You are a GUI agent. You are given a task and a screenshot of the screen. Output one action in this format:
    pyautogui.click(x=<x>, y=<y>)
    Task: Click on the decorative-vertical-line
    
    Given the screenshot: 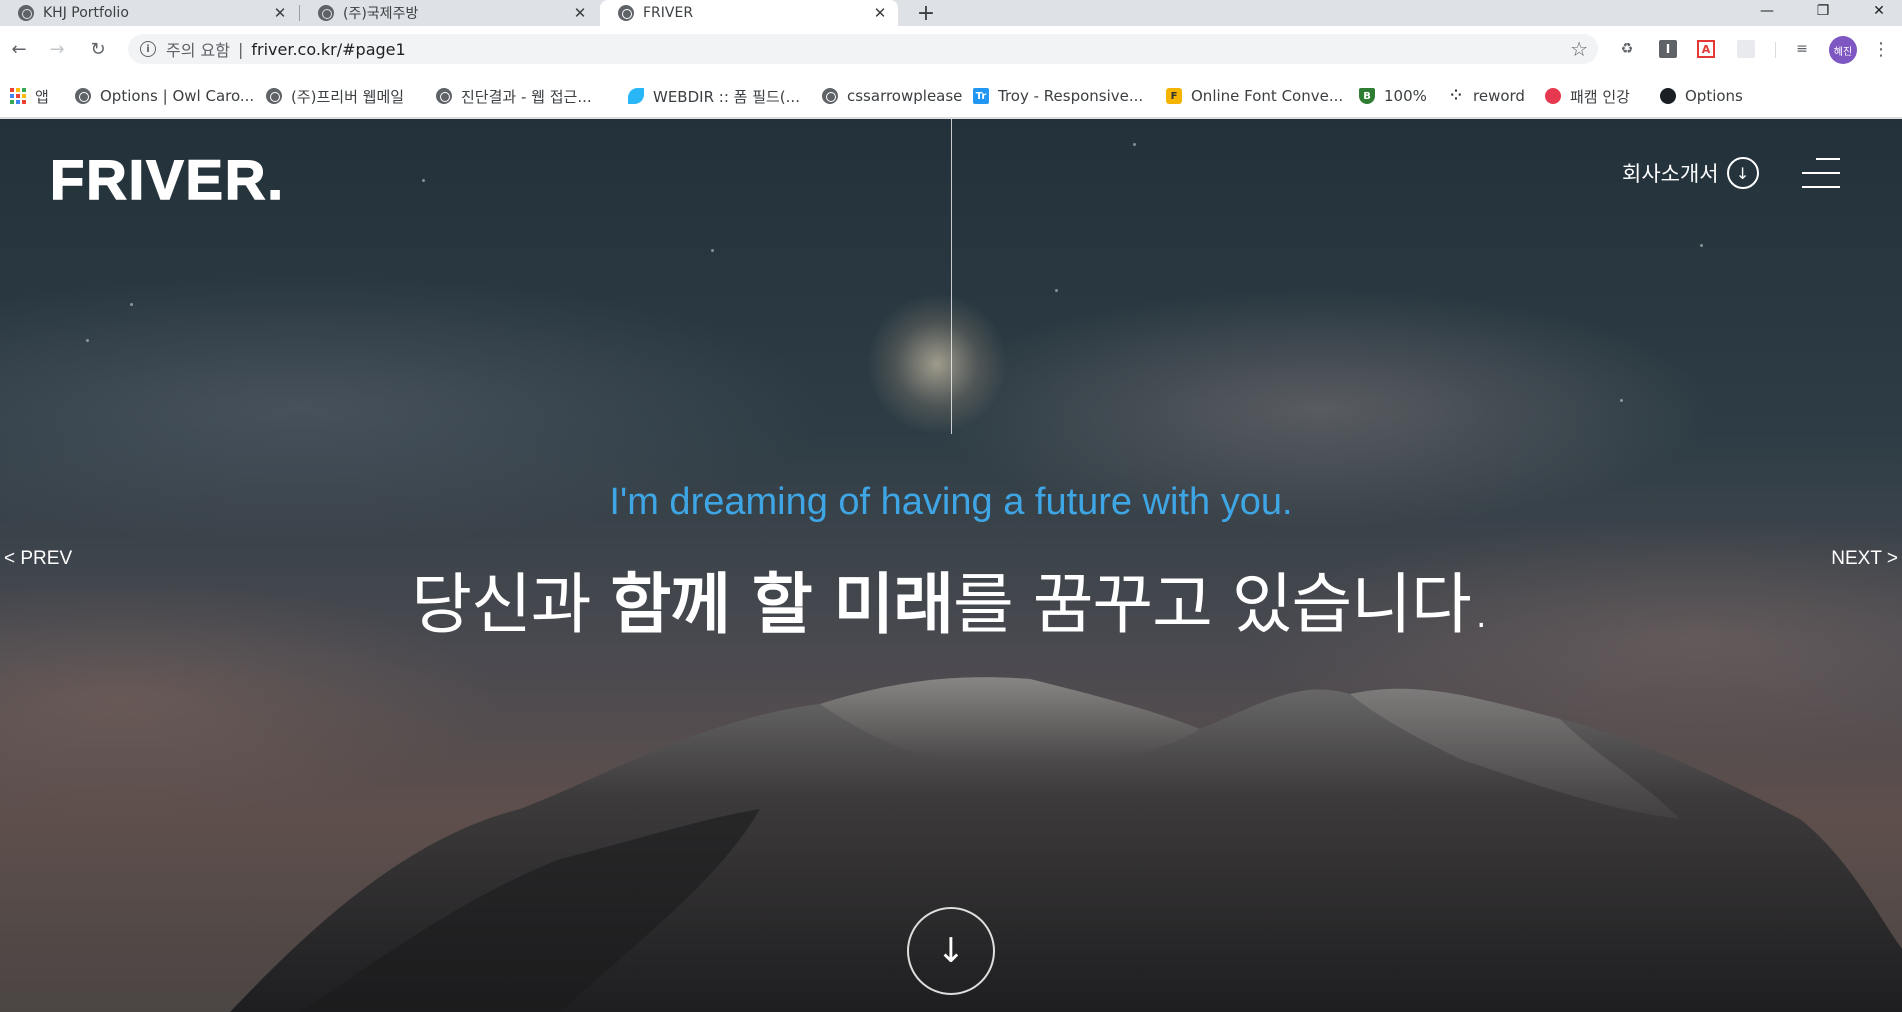 What is the action you would take?
    pyautogui.click(x=951, y=276)
    